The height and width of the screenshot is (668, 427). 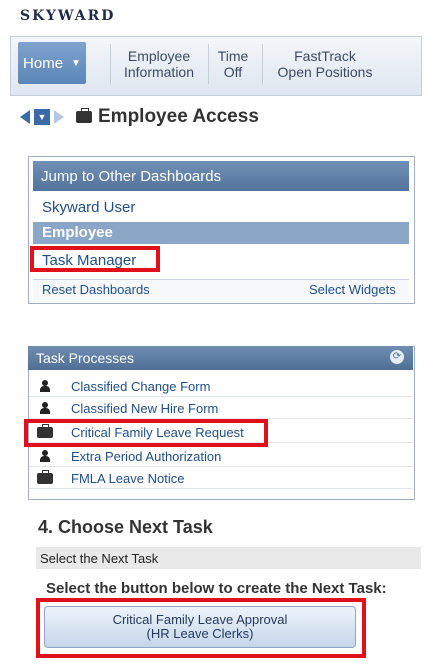 I want to click on nav-home-button: Home ▼, so click(x=52, y=63).